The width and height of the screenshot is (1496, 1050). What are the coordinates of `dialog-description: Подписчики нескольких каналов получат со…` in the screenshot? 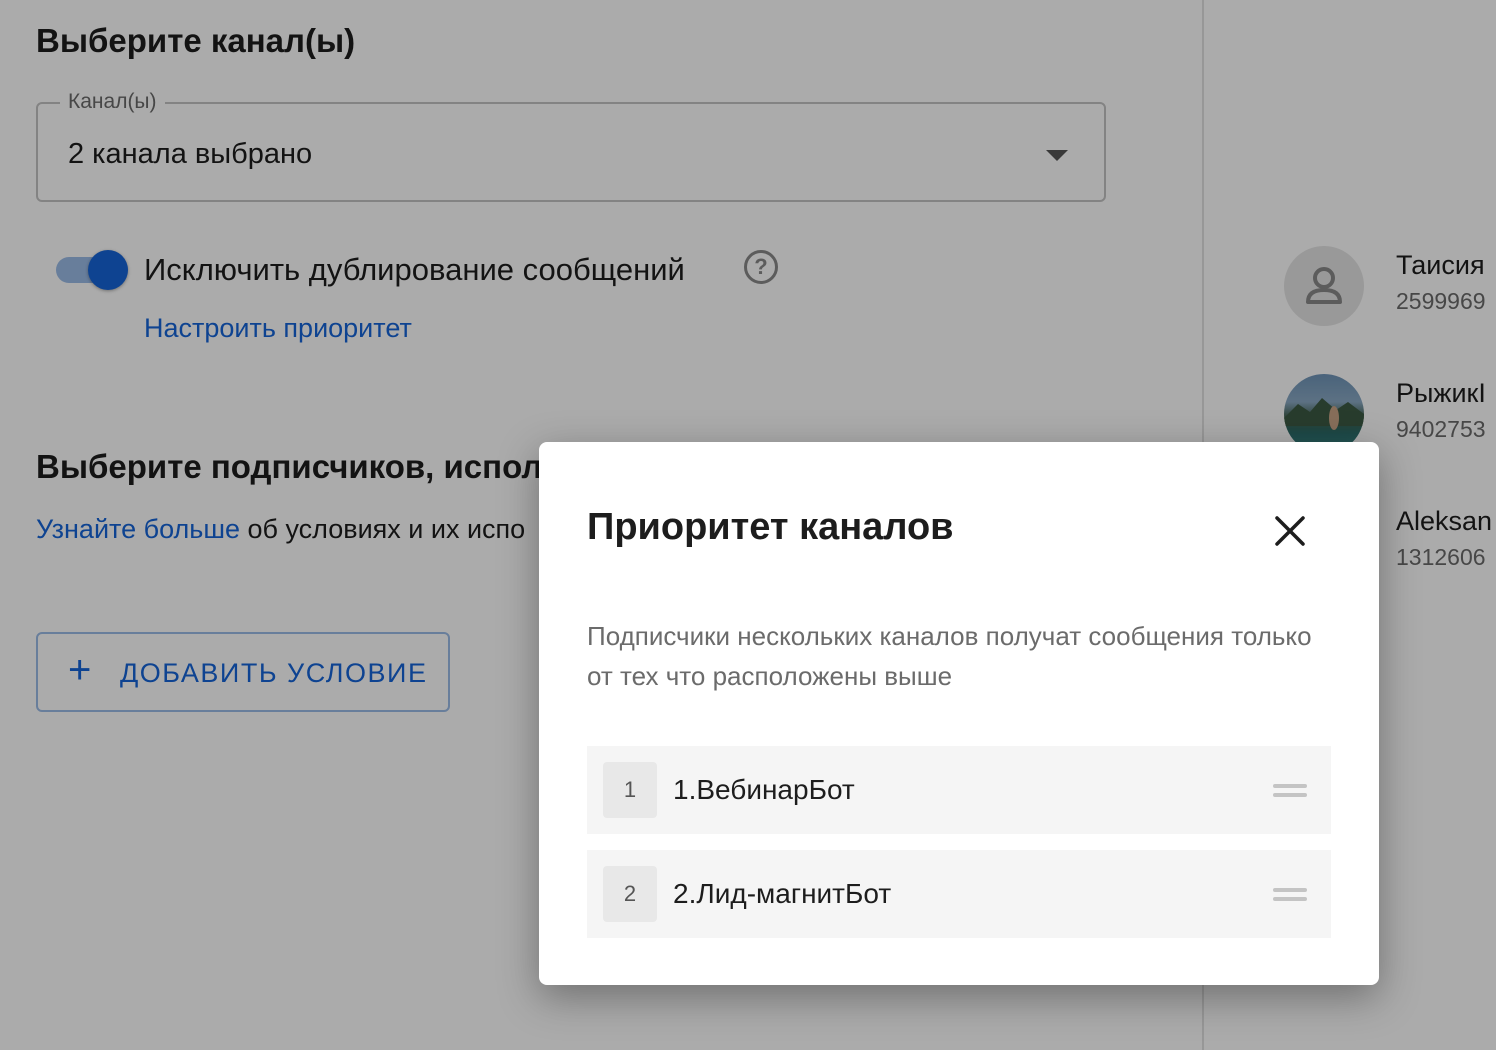 It's located at (949, 656).